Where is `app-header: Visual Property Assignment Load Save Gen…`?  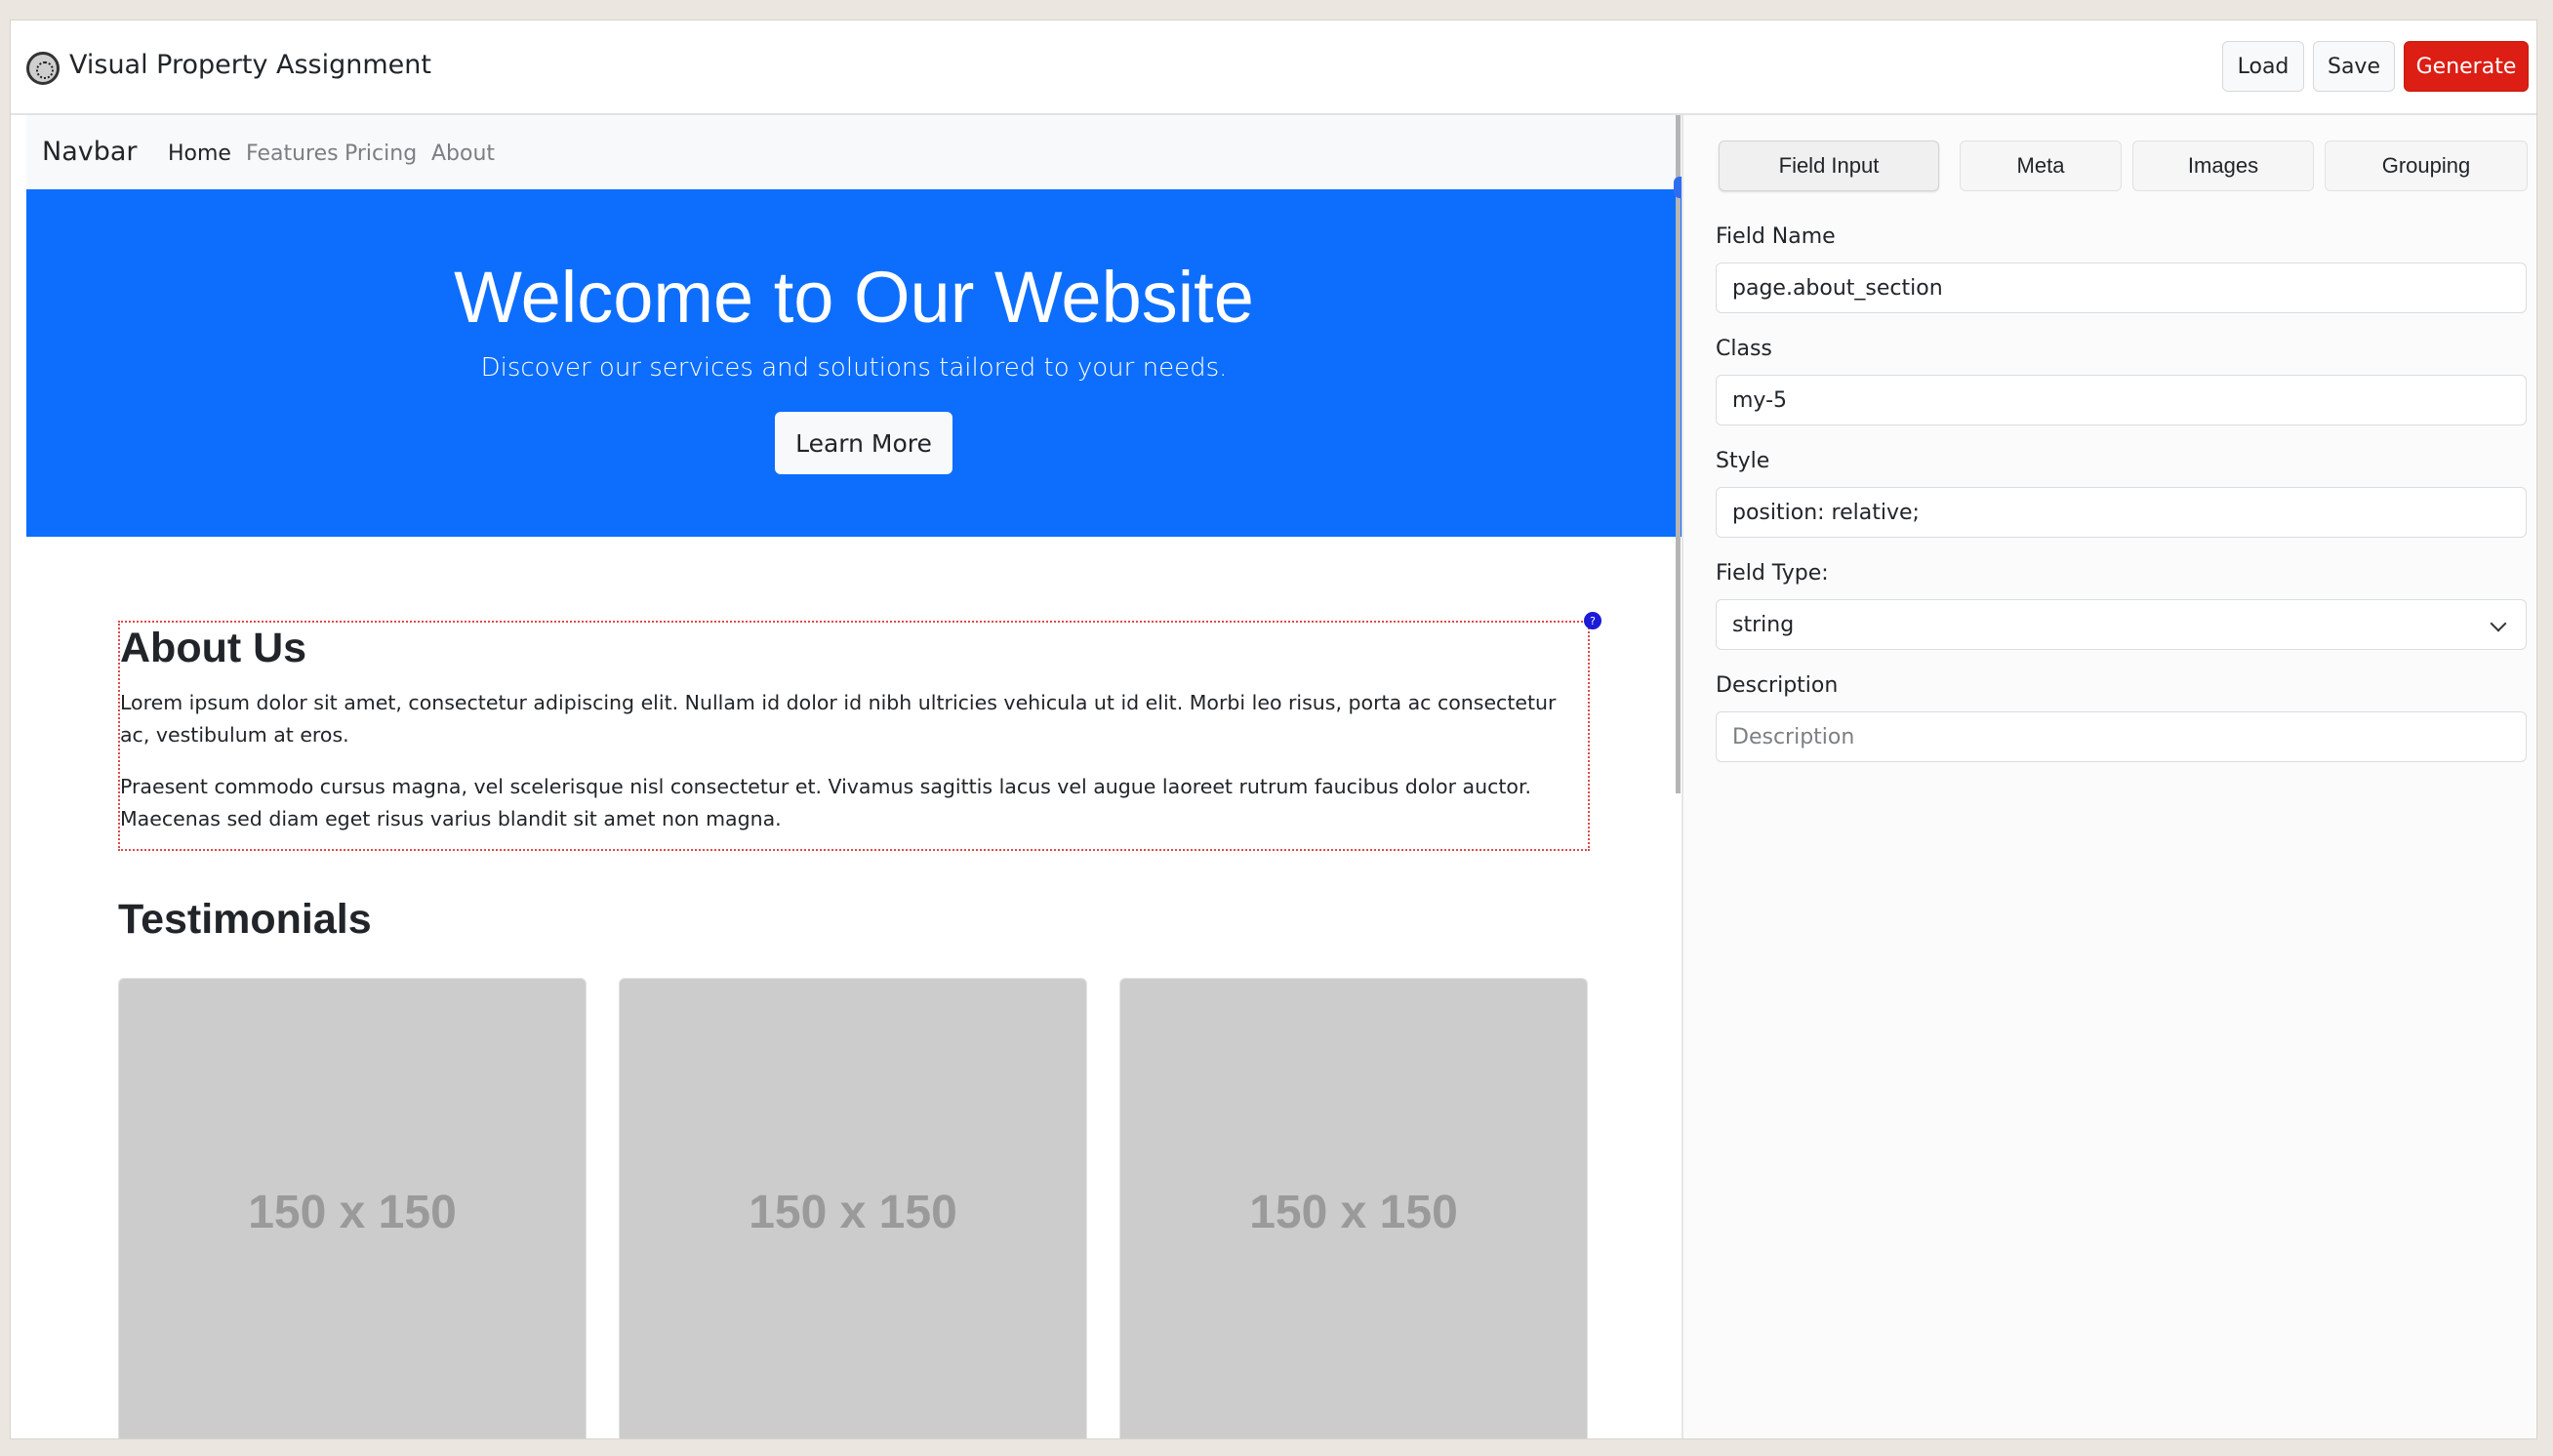
app-header: Visual Property Assignment Load Save Gen… is located at coordinates (1273, 67).